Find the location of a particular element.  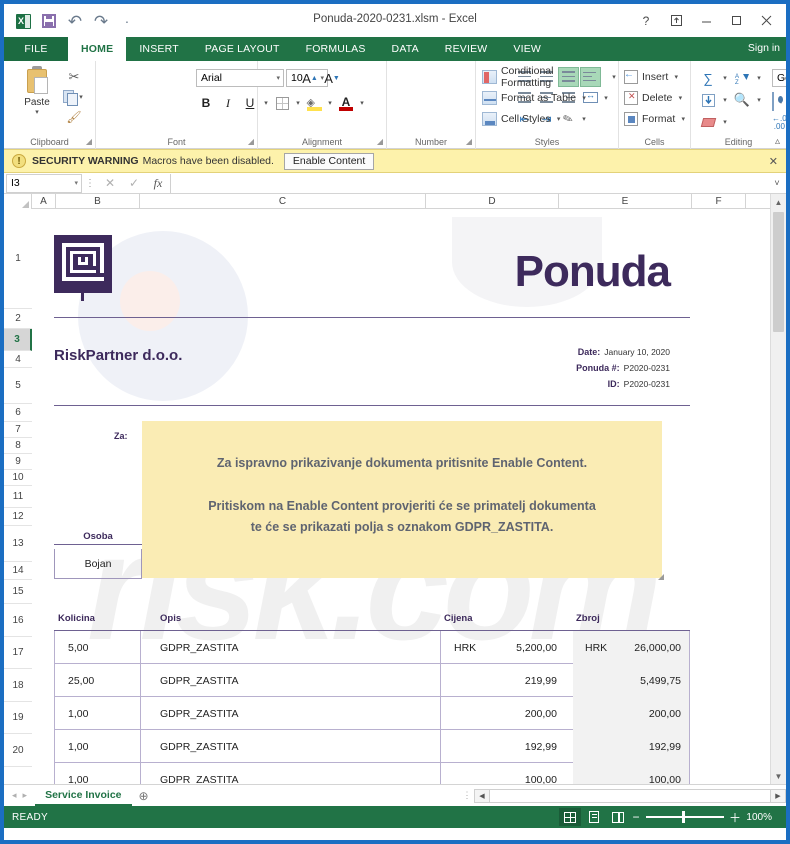

help-icon: ? is located at coordinates (646, 20).